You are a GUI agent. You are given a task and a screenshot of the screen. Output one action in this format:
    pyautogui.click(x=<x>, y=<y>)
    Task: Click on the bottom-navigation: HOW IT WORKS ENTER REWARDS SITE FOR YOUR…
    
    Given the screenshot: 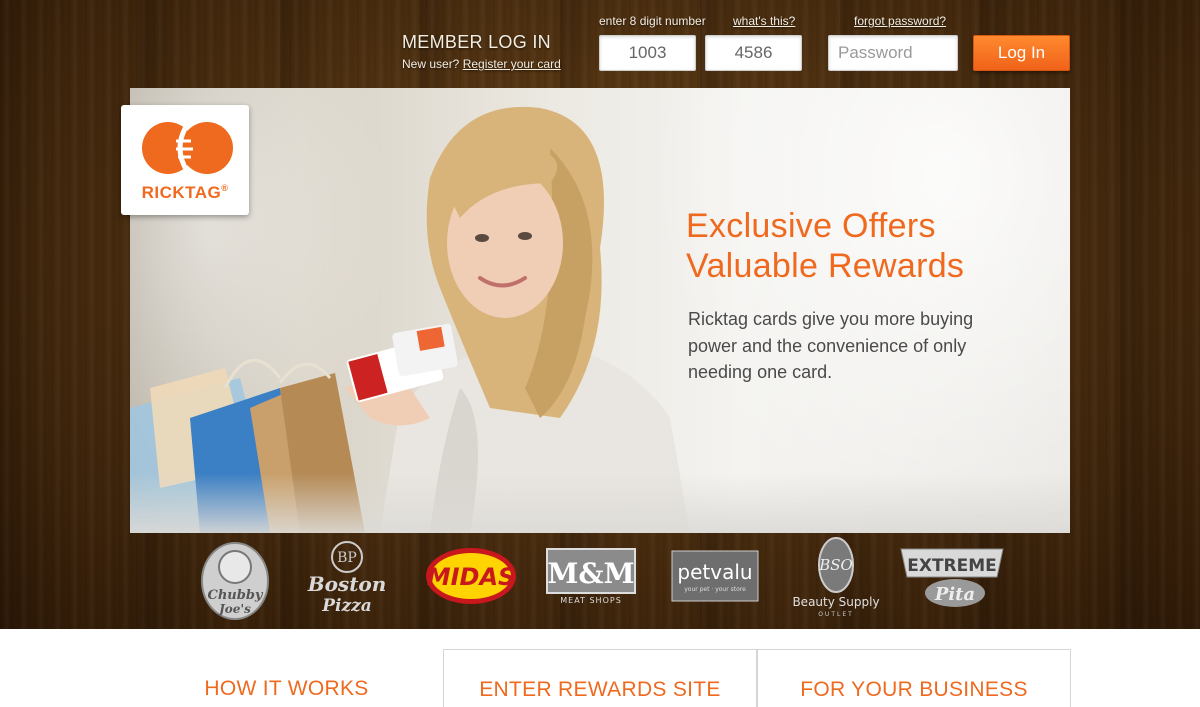 What is the action you would take?
    pyautogui.click(x=600, y=668)
    